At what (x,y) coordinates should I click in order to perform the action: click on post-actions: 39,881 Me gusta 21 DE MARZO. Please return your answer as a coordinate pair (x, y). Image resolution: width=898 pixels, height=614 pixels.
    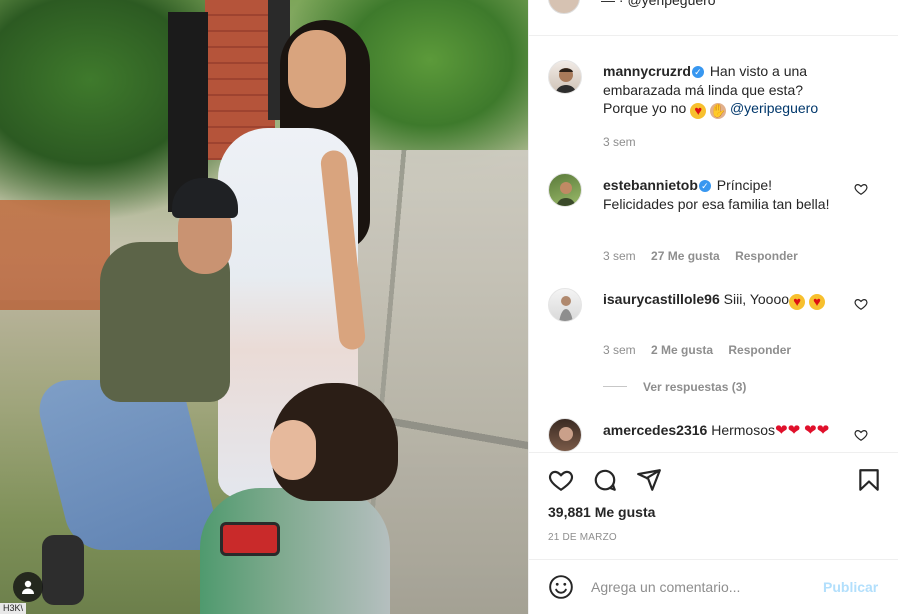
    Looking at the image, I should click on (713, 503).